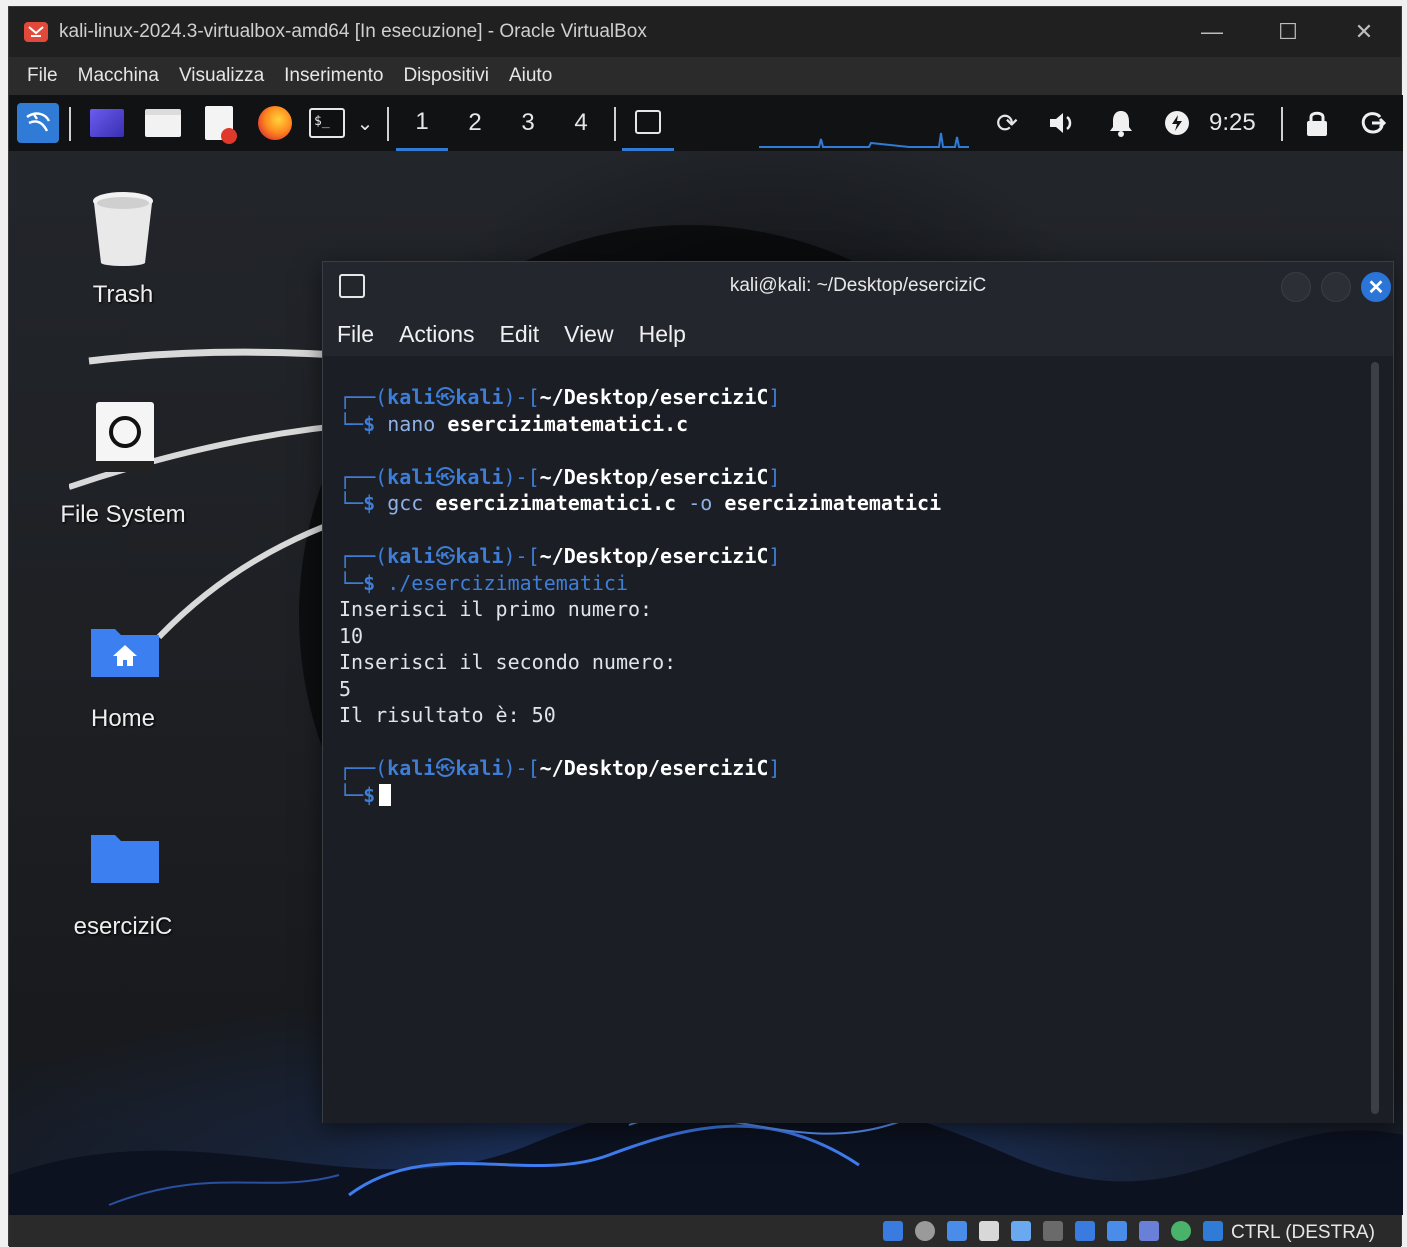 This screenshot has height=1247, width=1407. What do you see at coordinates (123, 718) in the screenshot?
I see `desktop-icon-label: Home` at bounding box center [123, 718].